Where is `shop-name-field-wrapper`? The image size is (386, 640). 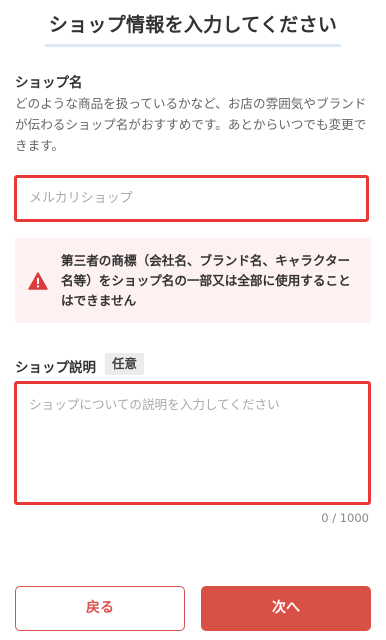 shop-name-field-wrapper is located at coordinates (191, 198).